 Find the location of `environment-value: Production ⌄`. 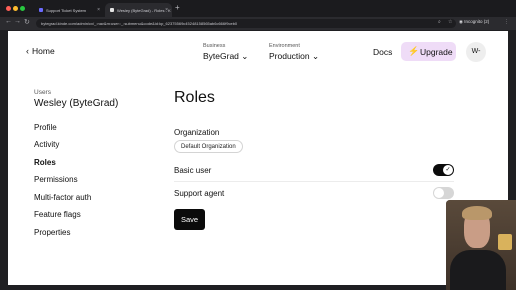

environment-value: Production ⌄ is located at coordinates (294, 56).